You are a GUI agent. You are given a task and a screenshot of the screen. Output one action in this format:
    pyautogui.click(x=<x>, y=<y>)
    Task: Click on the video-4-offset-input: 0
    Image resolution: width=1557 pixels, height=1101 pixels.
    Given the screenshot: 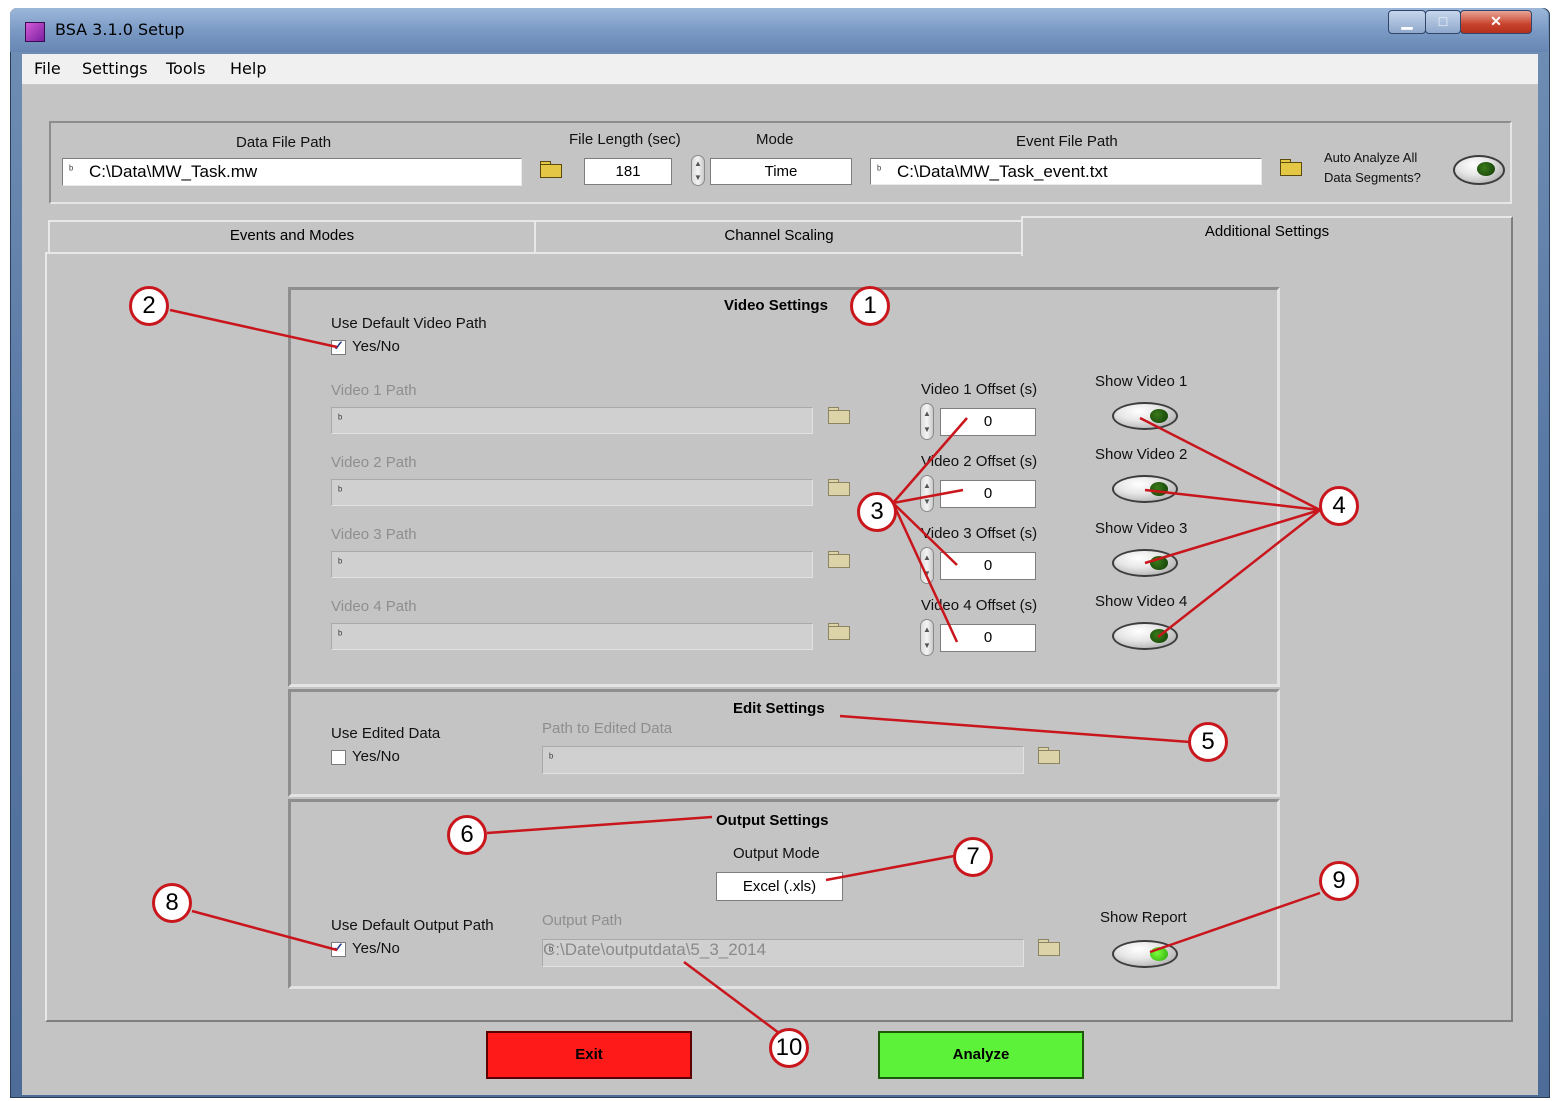 What is the action you would take?
    pyautogui.click(x=988, y=638)
    